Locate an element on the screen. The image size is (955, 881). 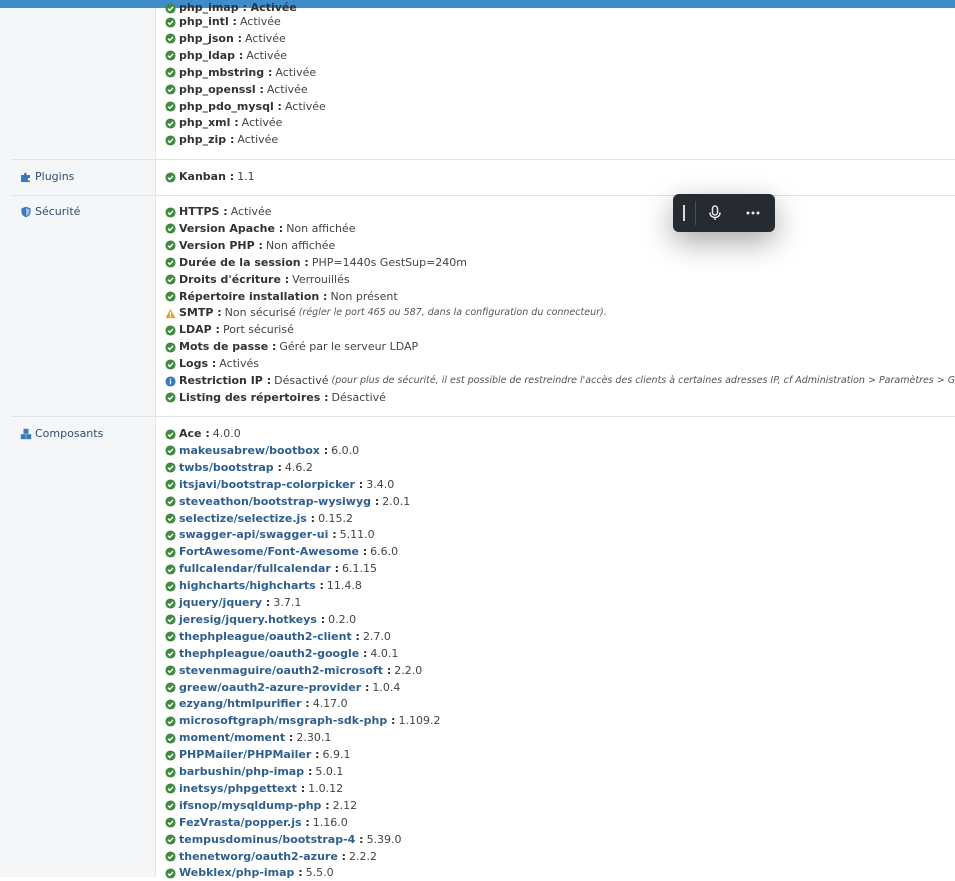
text-cursor-icon is located at coordinates (684, 213).